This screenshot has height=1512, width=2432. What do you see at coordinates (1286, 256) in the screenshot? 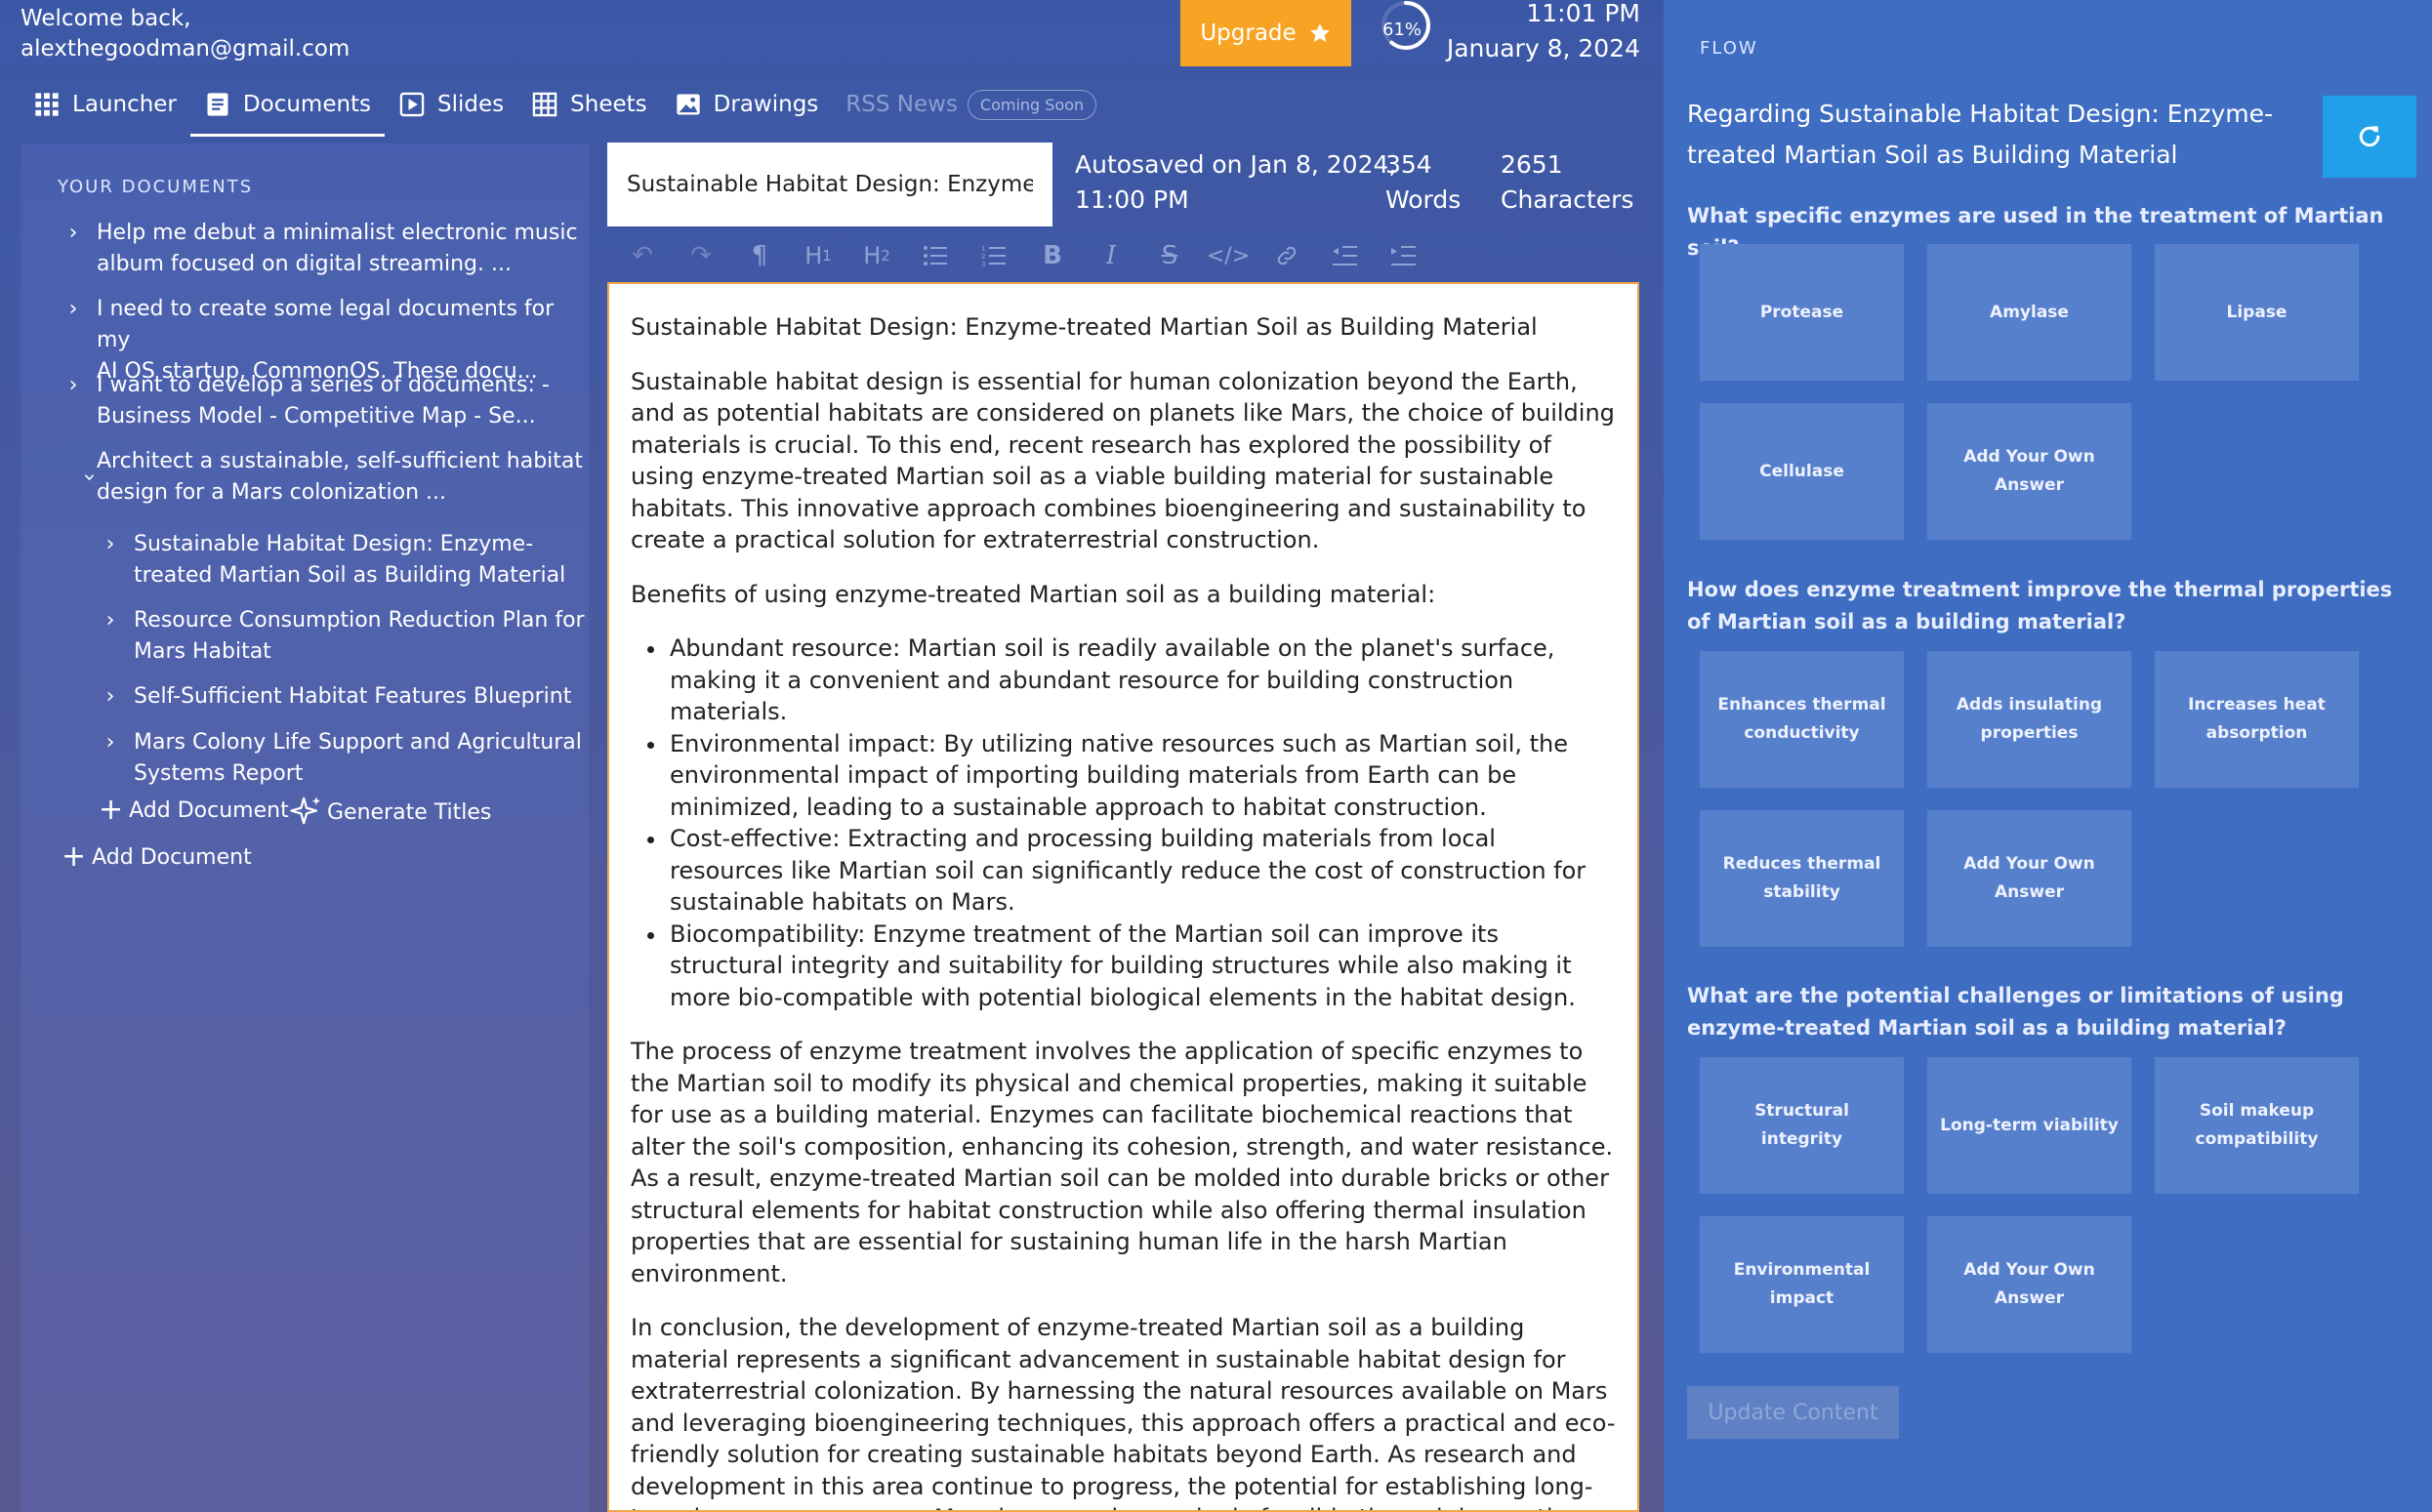
I see `link-icon` at bounding box center [1286, 256].